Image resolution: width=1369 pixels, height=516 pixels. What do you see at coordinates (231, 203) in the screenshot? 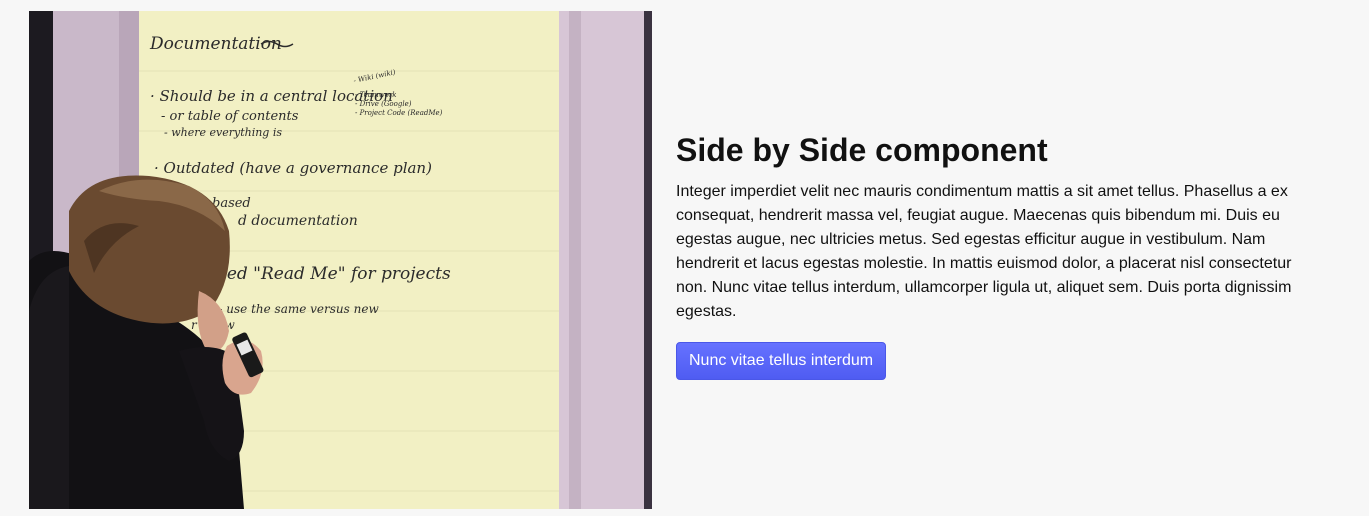
I see `handwriting-line: based` at bounding box center [231, 203].